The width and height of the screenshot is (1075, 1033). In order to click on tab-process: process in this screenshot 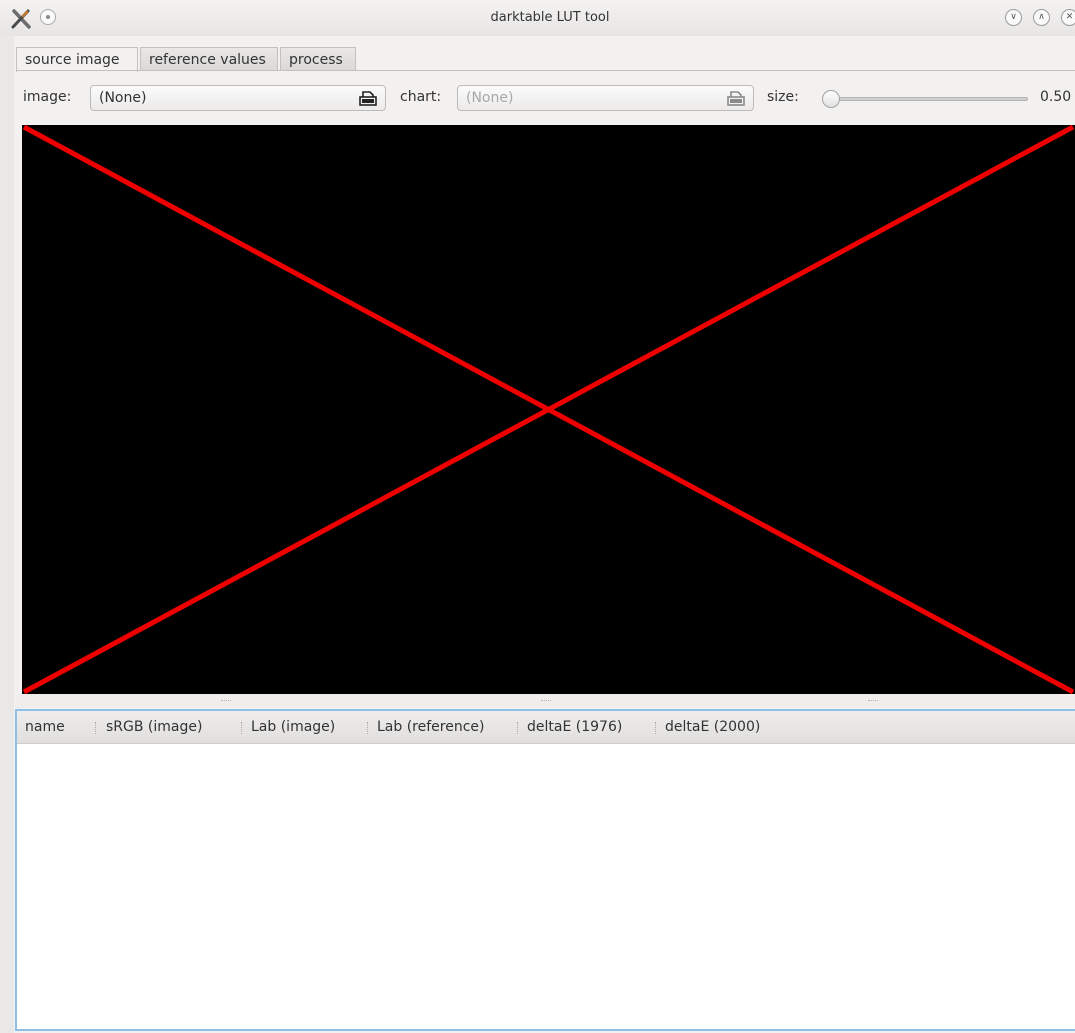, I will do `click(318, 59)`.